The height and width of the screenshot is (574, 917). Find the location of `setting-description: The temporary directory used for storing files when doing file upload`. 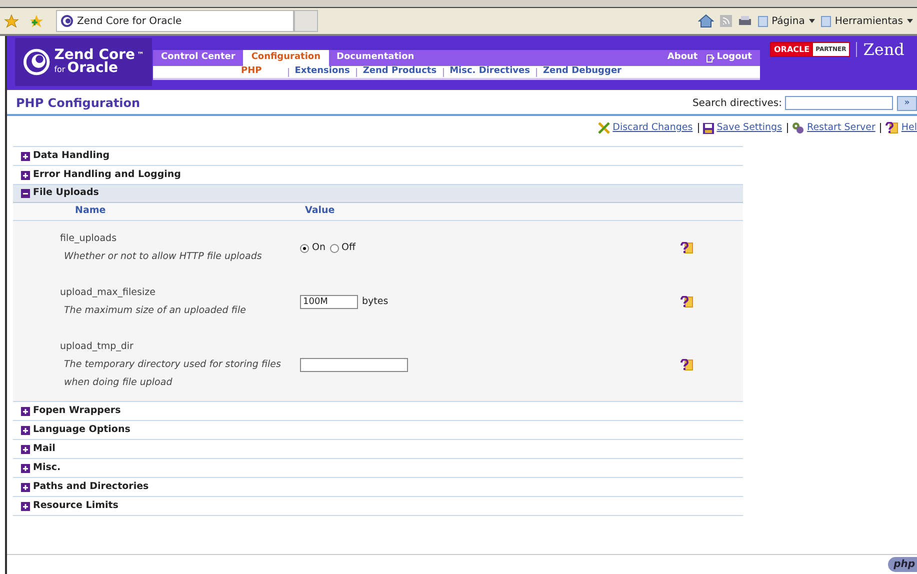

setting-description: The temporary directory used for storing files when doing file upload is located at coordinates (172, 374).